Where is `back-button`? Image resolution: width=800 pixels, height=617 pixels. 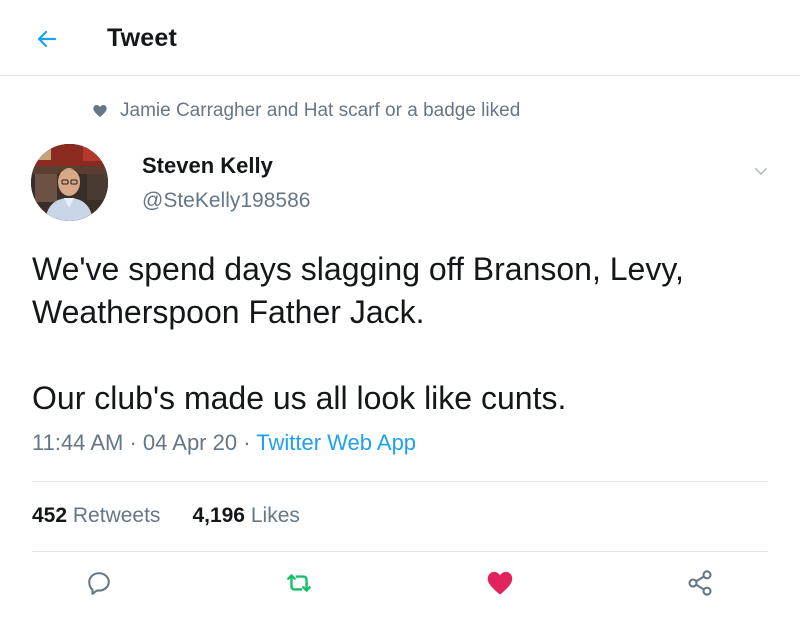
back-button is located at coordinates (47, 39).